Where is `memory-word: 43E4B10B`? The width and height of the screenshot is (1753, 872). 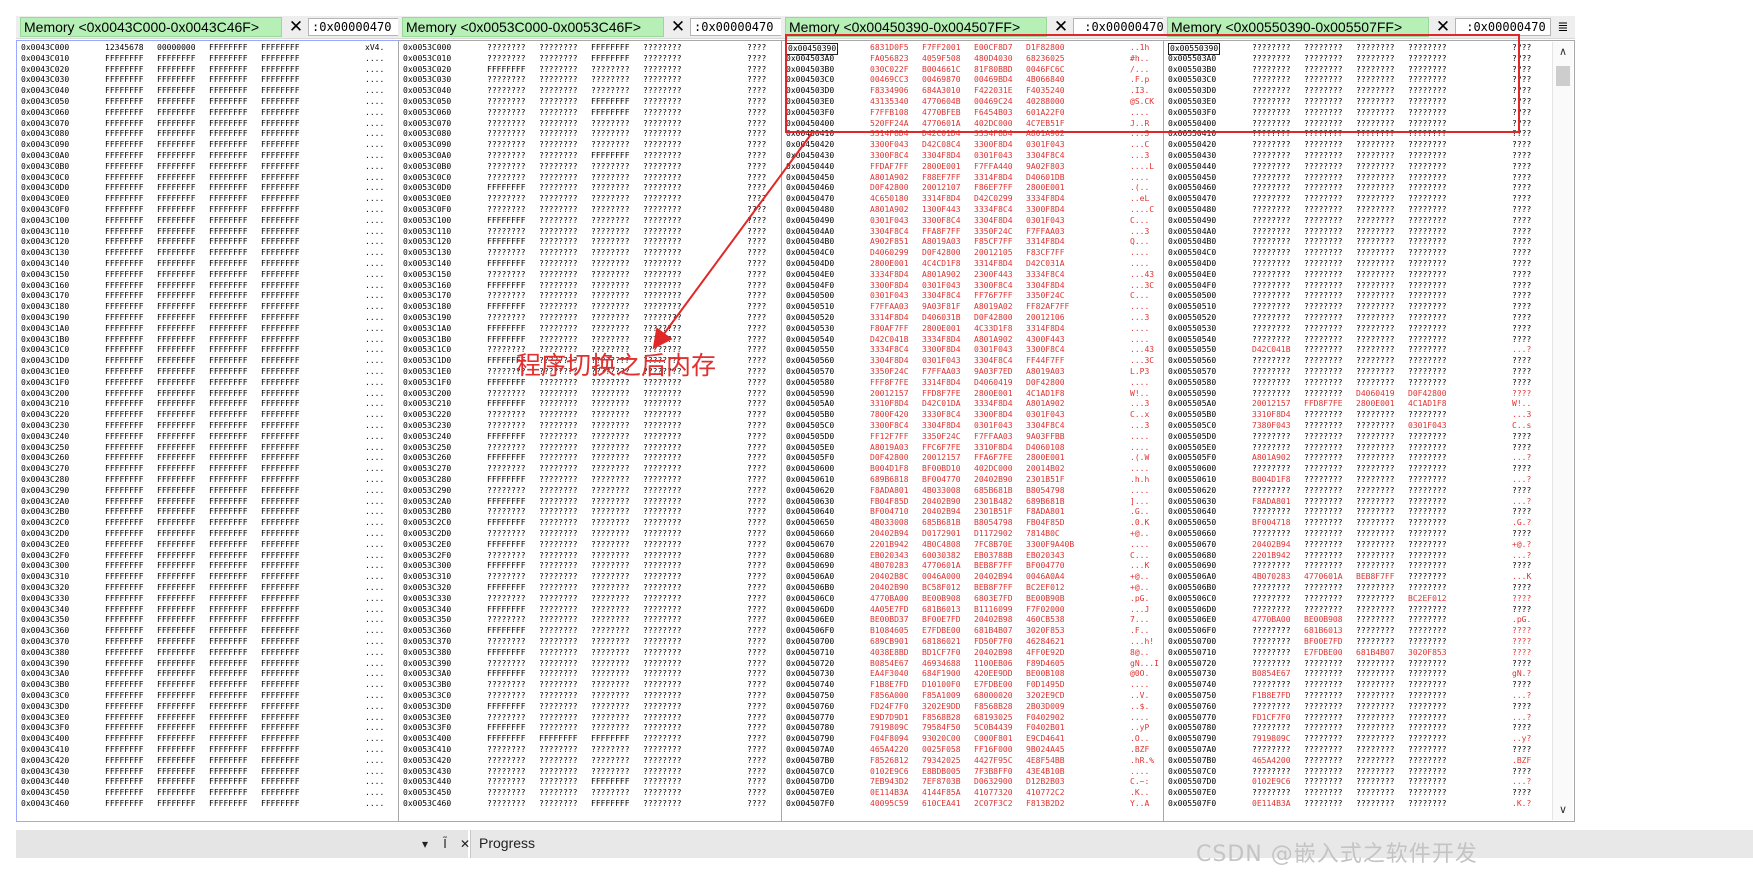 memory-word: 43E4B10B is located at coordinates (1045, 772).